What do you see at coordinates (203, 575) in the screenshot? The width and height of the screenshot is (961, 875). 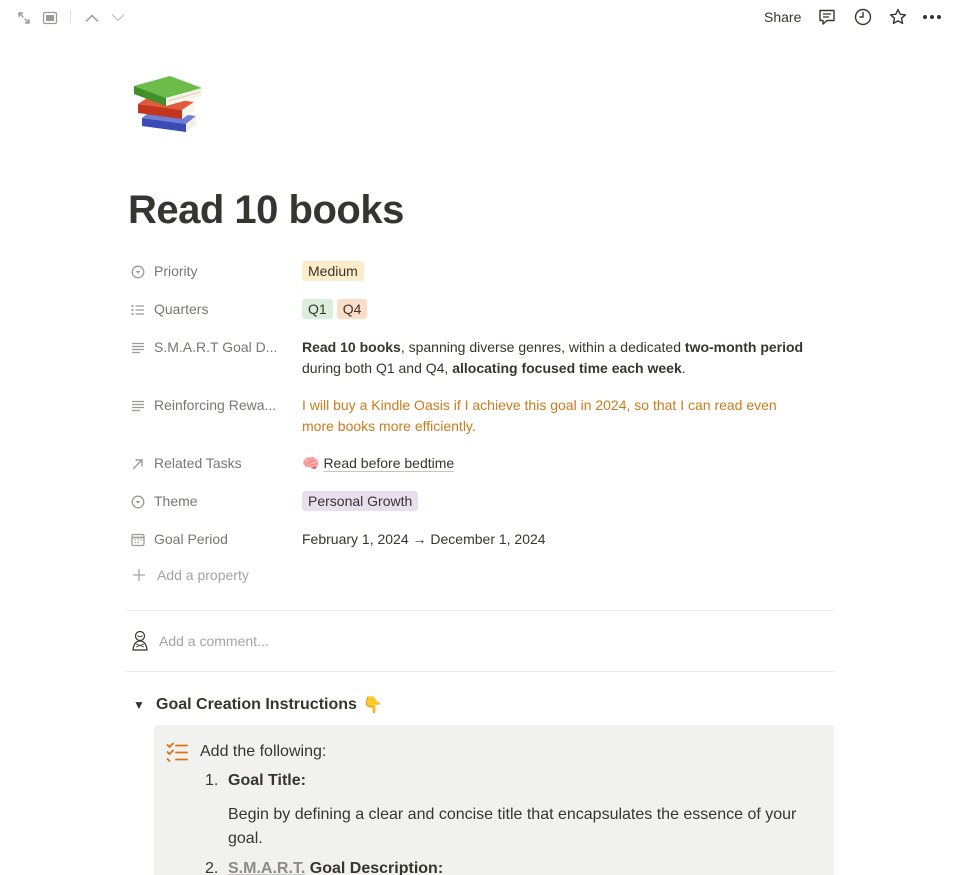 I see `add-property-label: Add a property` at bounding box center [203, 575].